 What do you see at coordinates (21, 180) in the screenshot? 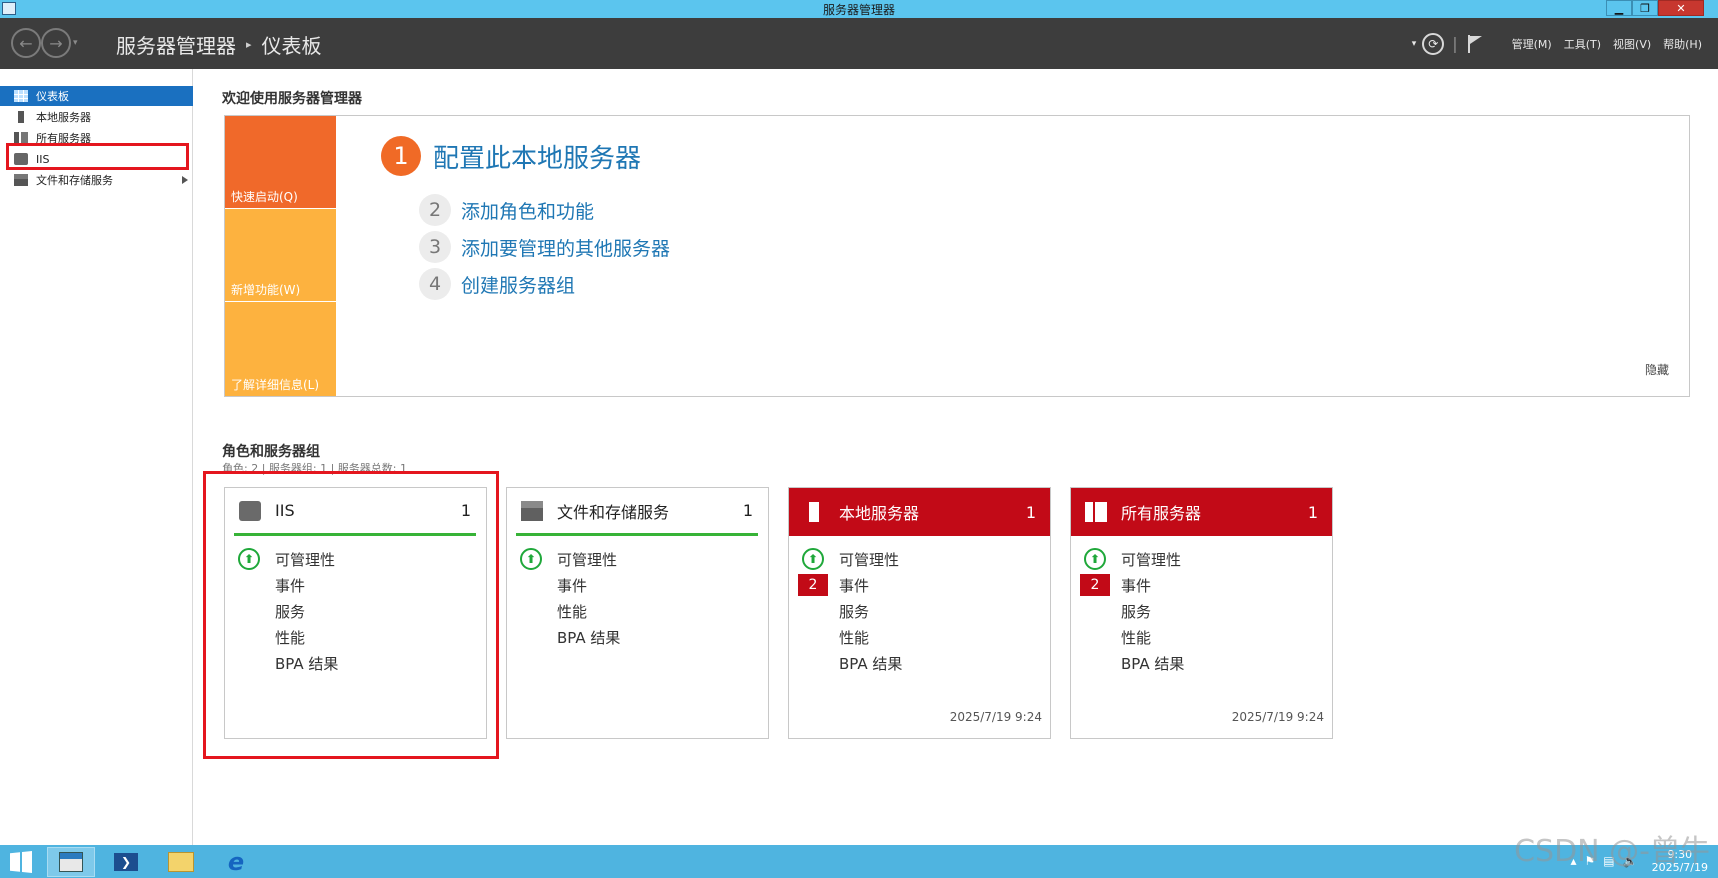
I see `file-storage-icon` at bounding box center [21, 180].